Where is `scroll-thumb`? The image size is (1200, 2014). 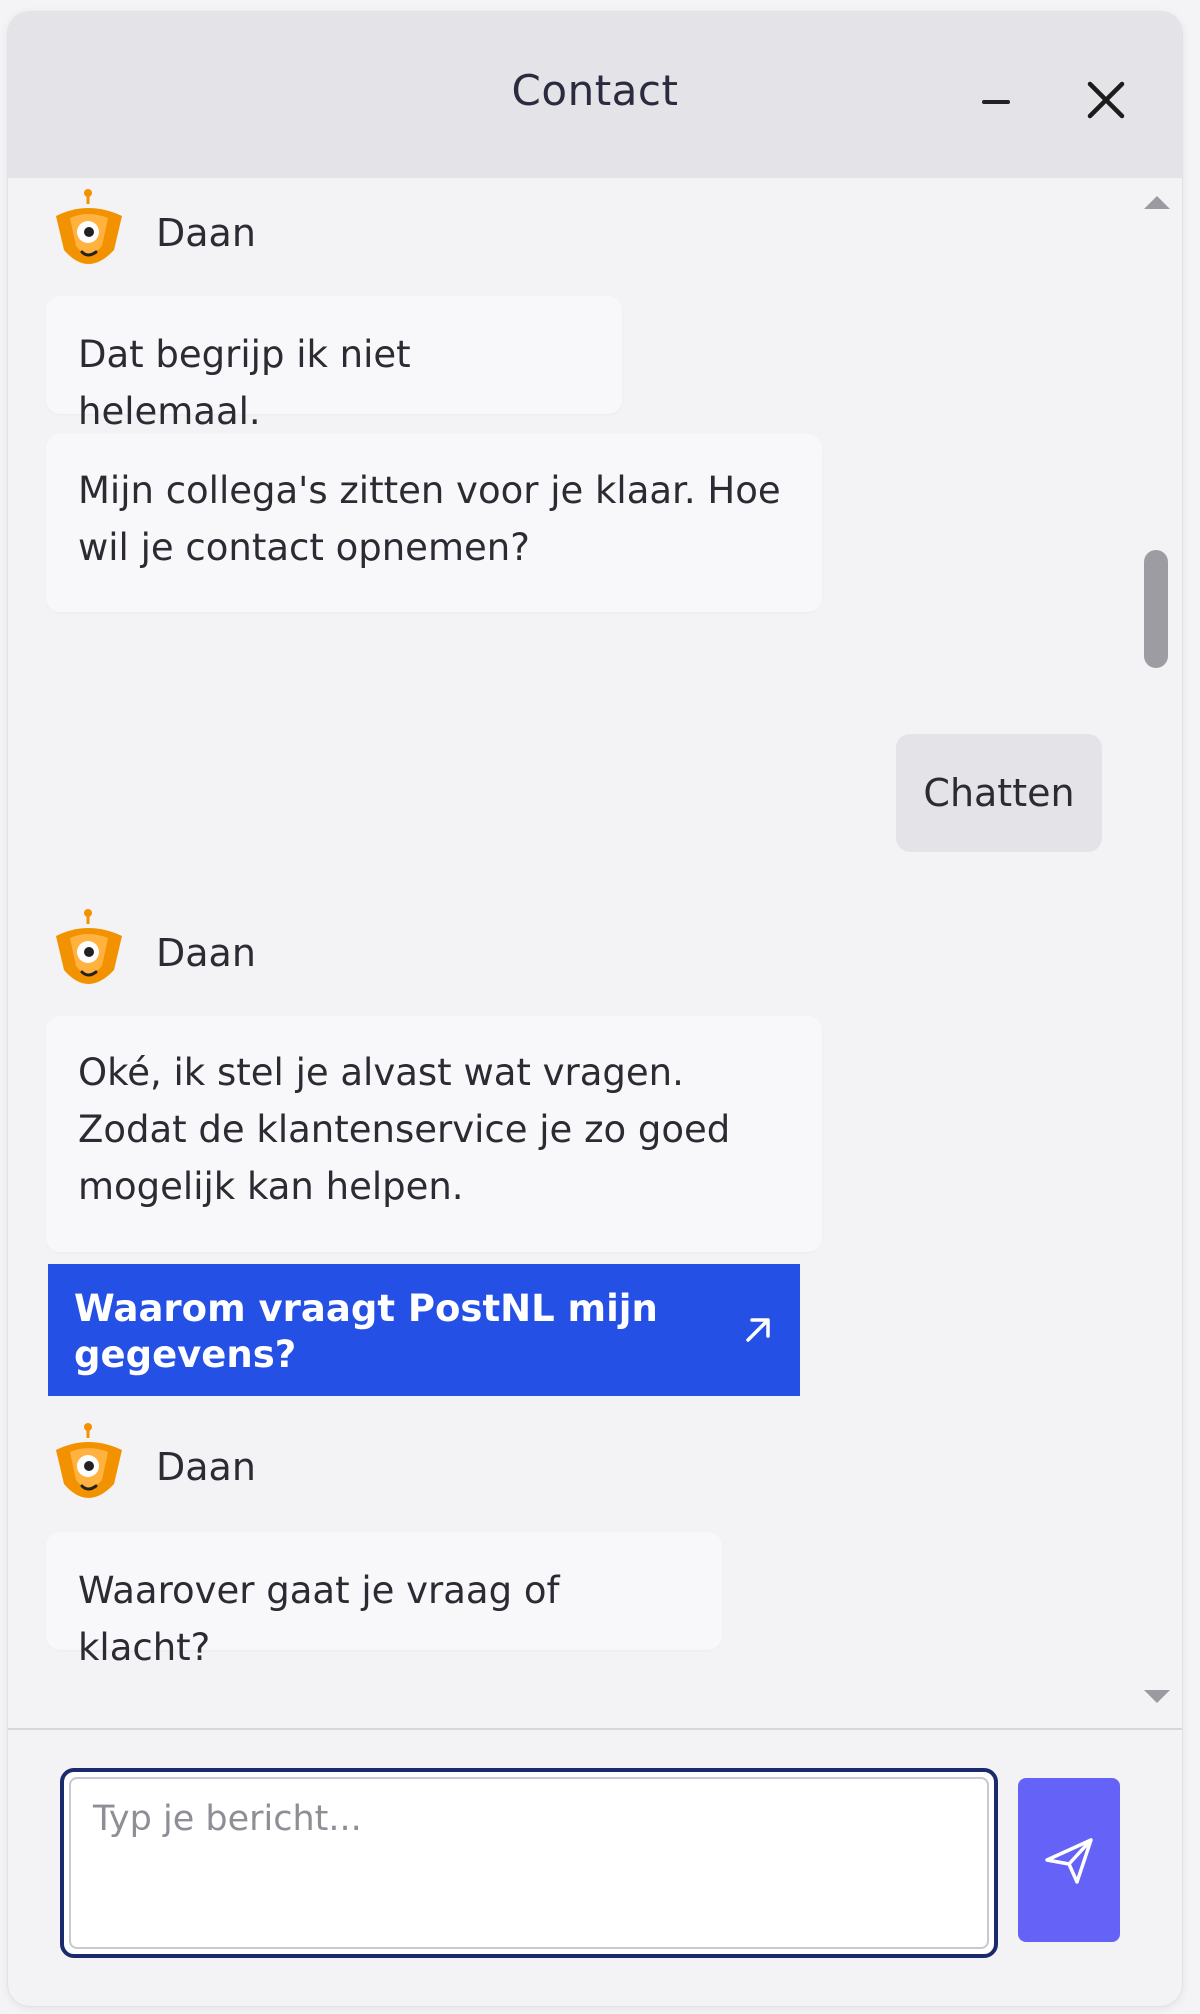
scroll-thumb is located at coordinates (1156, 609).